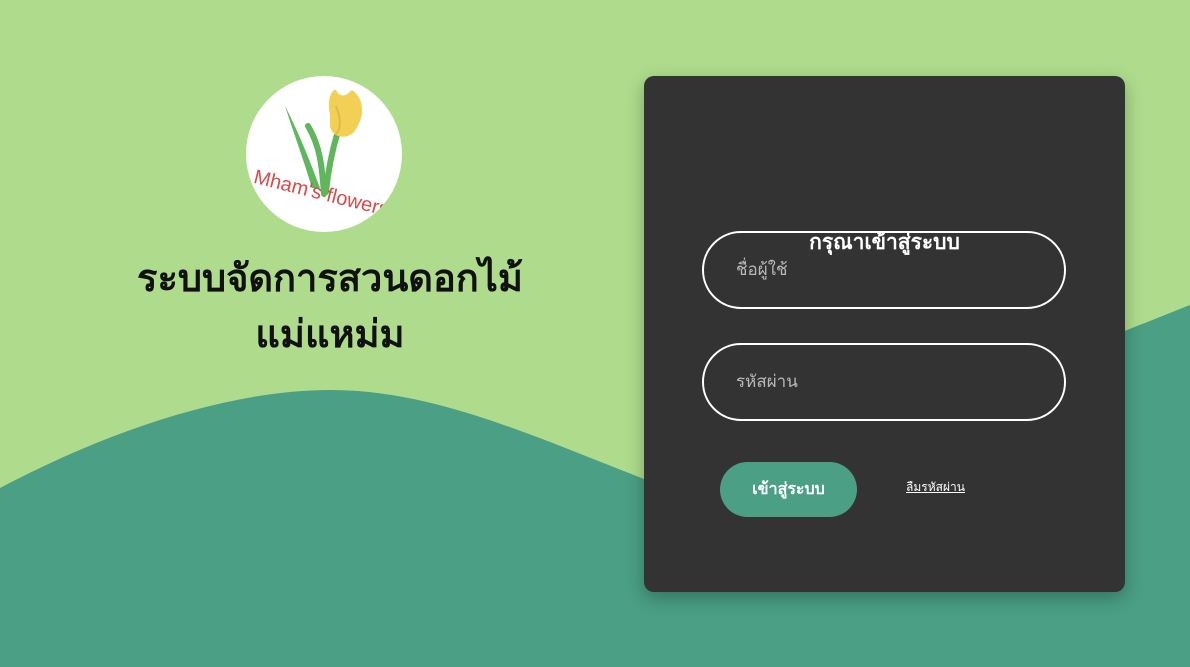 Image resolution: width=1190 pixels, height=667 pixels. What do you see at coordinates (330, 334) in the screenshot?
I see `brand-title-line2: แม่แหม่ม` at bounding box center [330, 334].